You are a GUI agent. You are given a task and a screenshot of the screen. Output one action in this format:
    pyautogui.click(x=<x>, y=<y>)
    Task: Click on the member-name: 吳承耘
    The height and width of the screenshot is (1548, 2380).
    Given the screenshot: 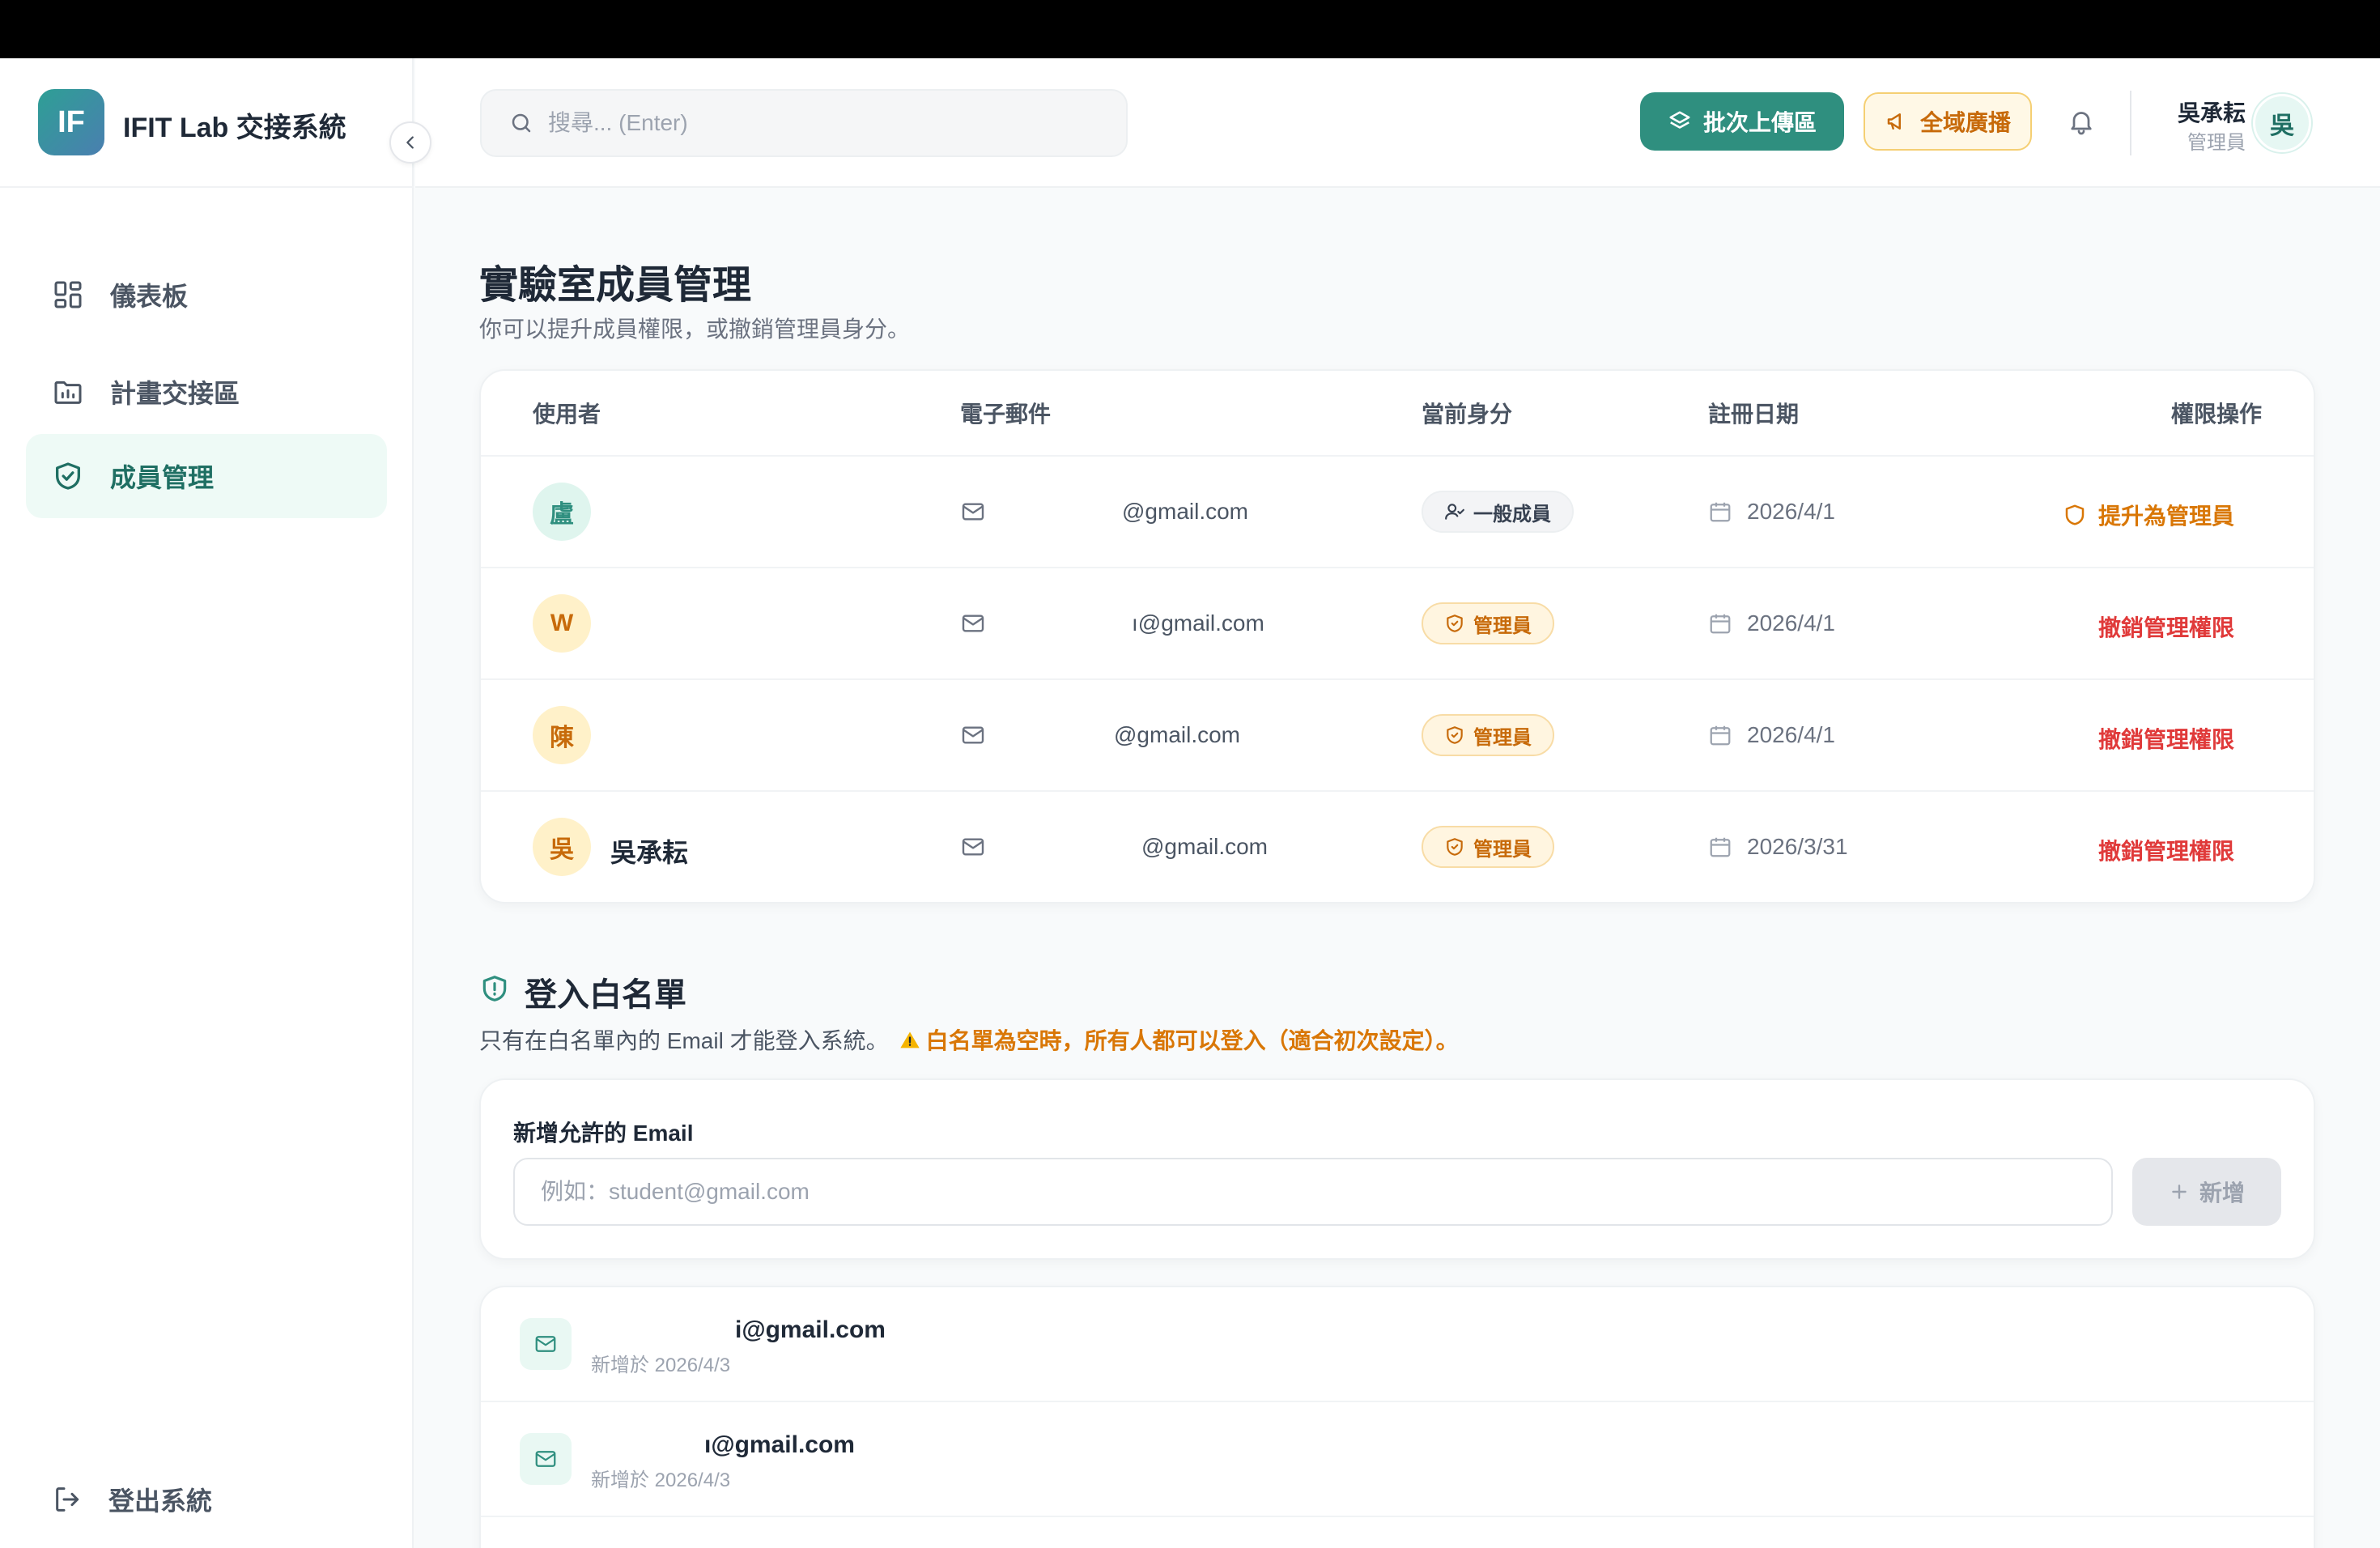 What is the action you would take?
    pyautogui.click(x=649, y=852)
    